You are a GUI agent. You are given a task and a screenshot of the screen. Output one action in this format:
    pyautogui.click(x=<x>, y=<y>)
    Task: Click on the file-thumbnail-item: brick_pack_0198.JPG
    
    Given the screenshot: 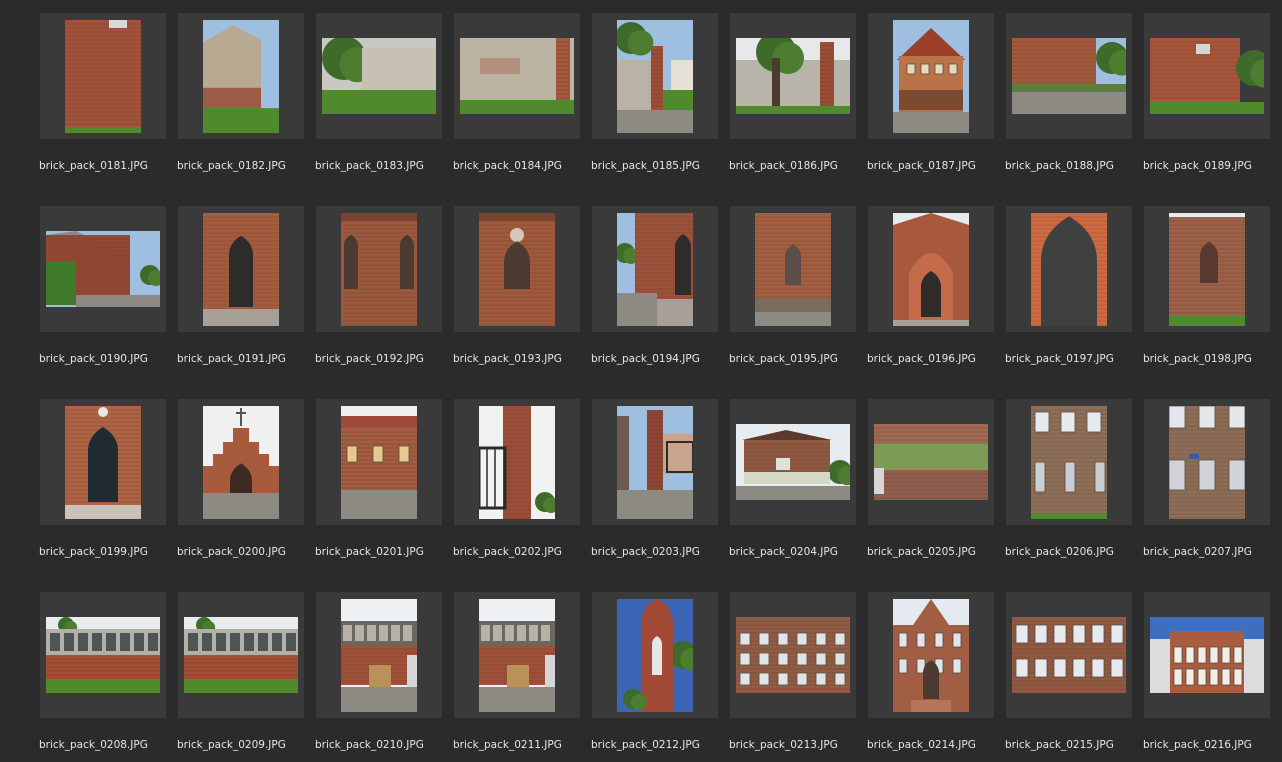 What is the action you would take?
    pyautogui.click(x=1206, y=291)
    